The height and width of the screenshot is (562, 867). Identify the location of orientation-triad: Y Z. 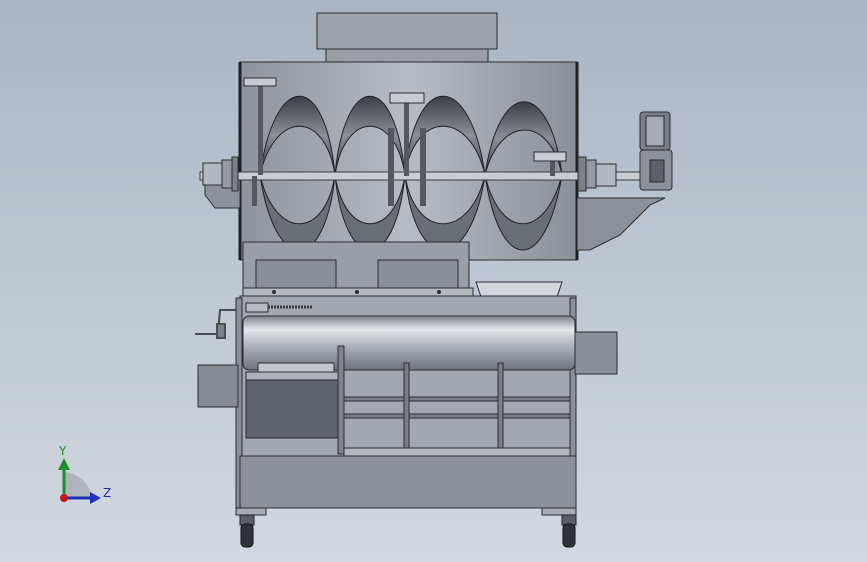
(84, 474).